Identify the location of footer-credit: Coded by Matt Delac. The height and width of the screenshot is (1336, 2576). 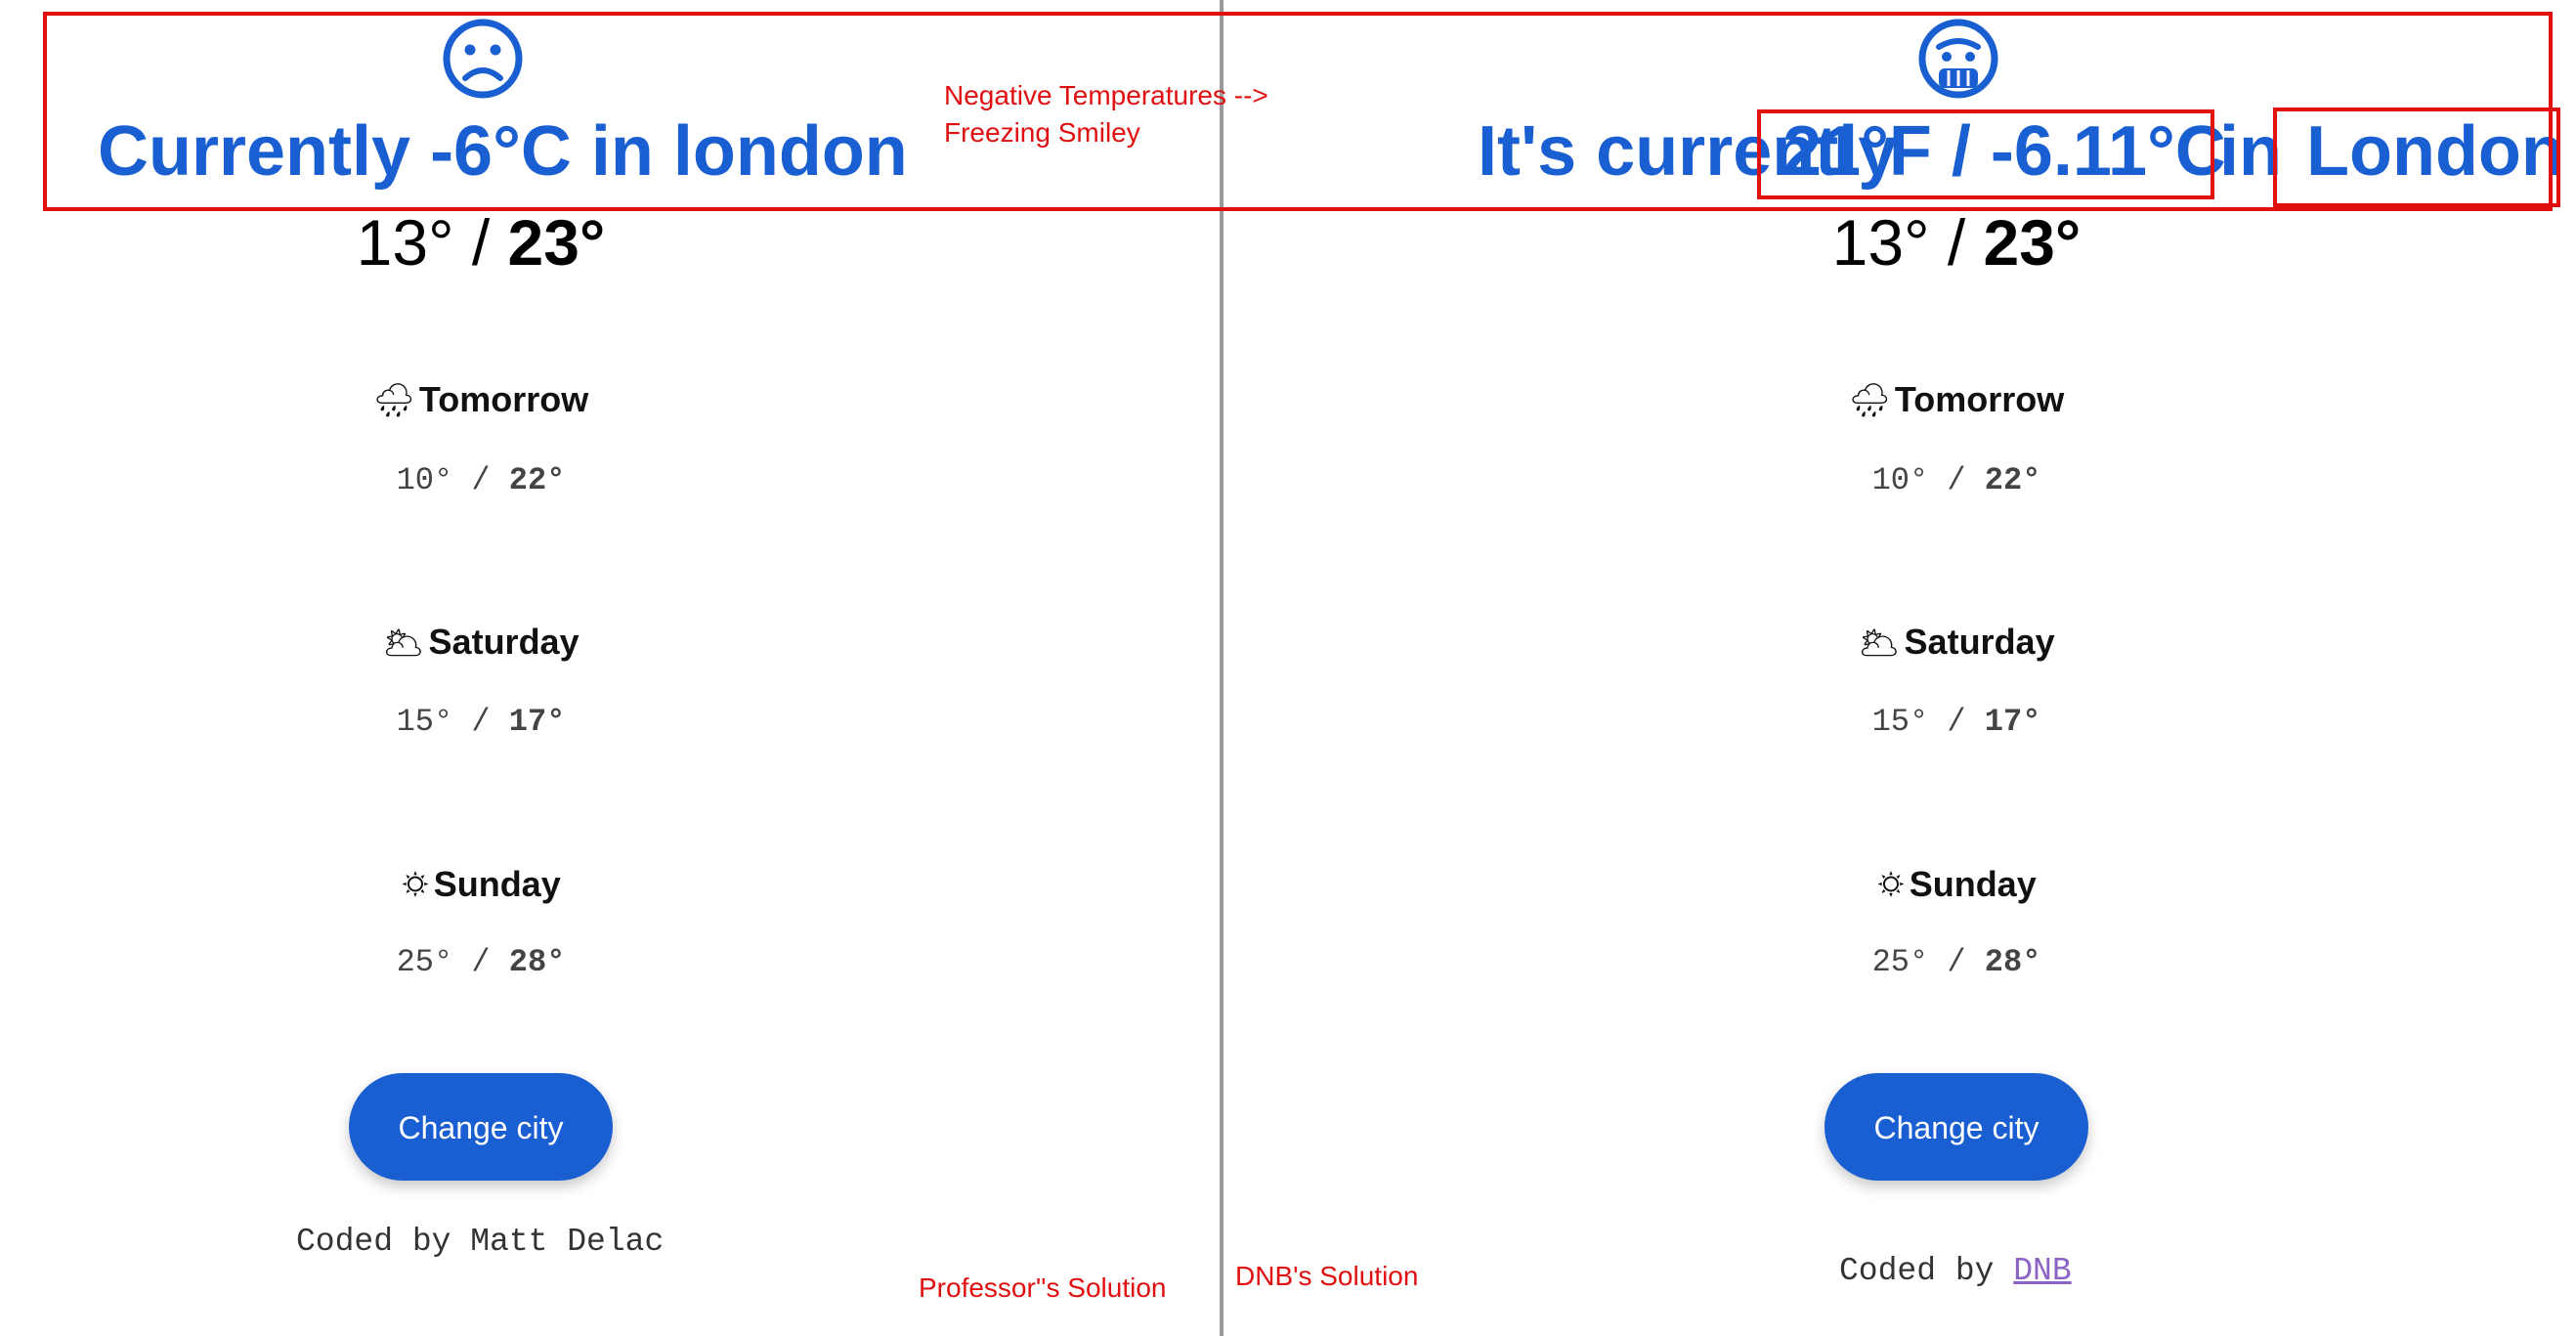
(480, 1242).